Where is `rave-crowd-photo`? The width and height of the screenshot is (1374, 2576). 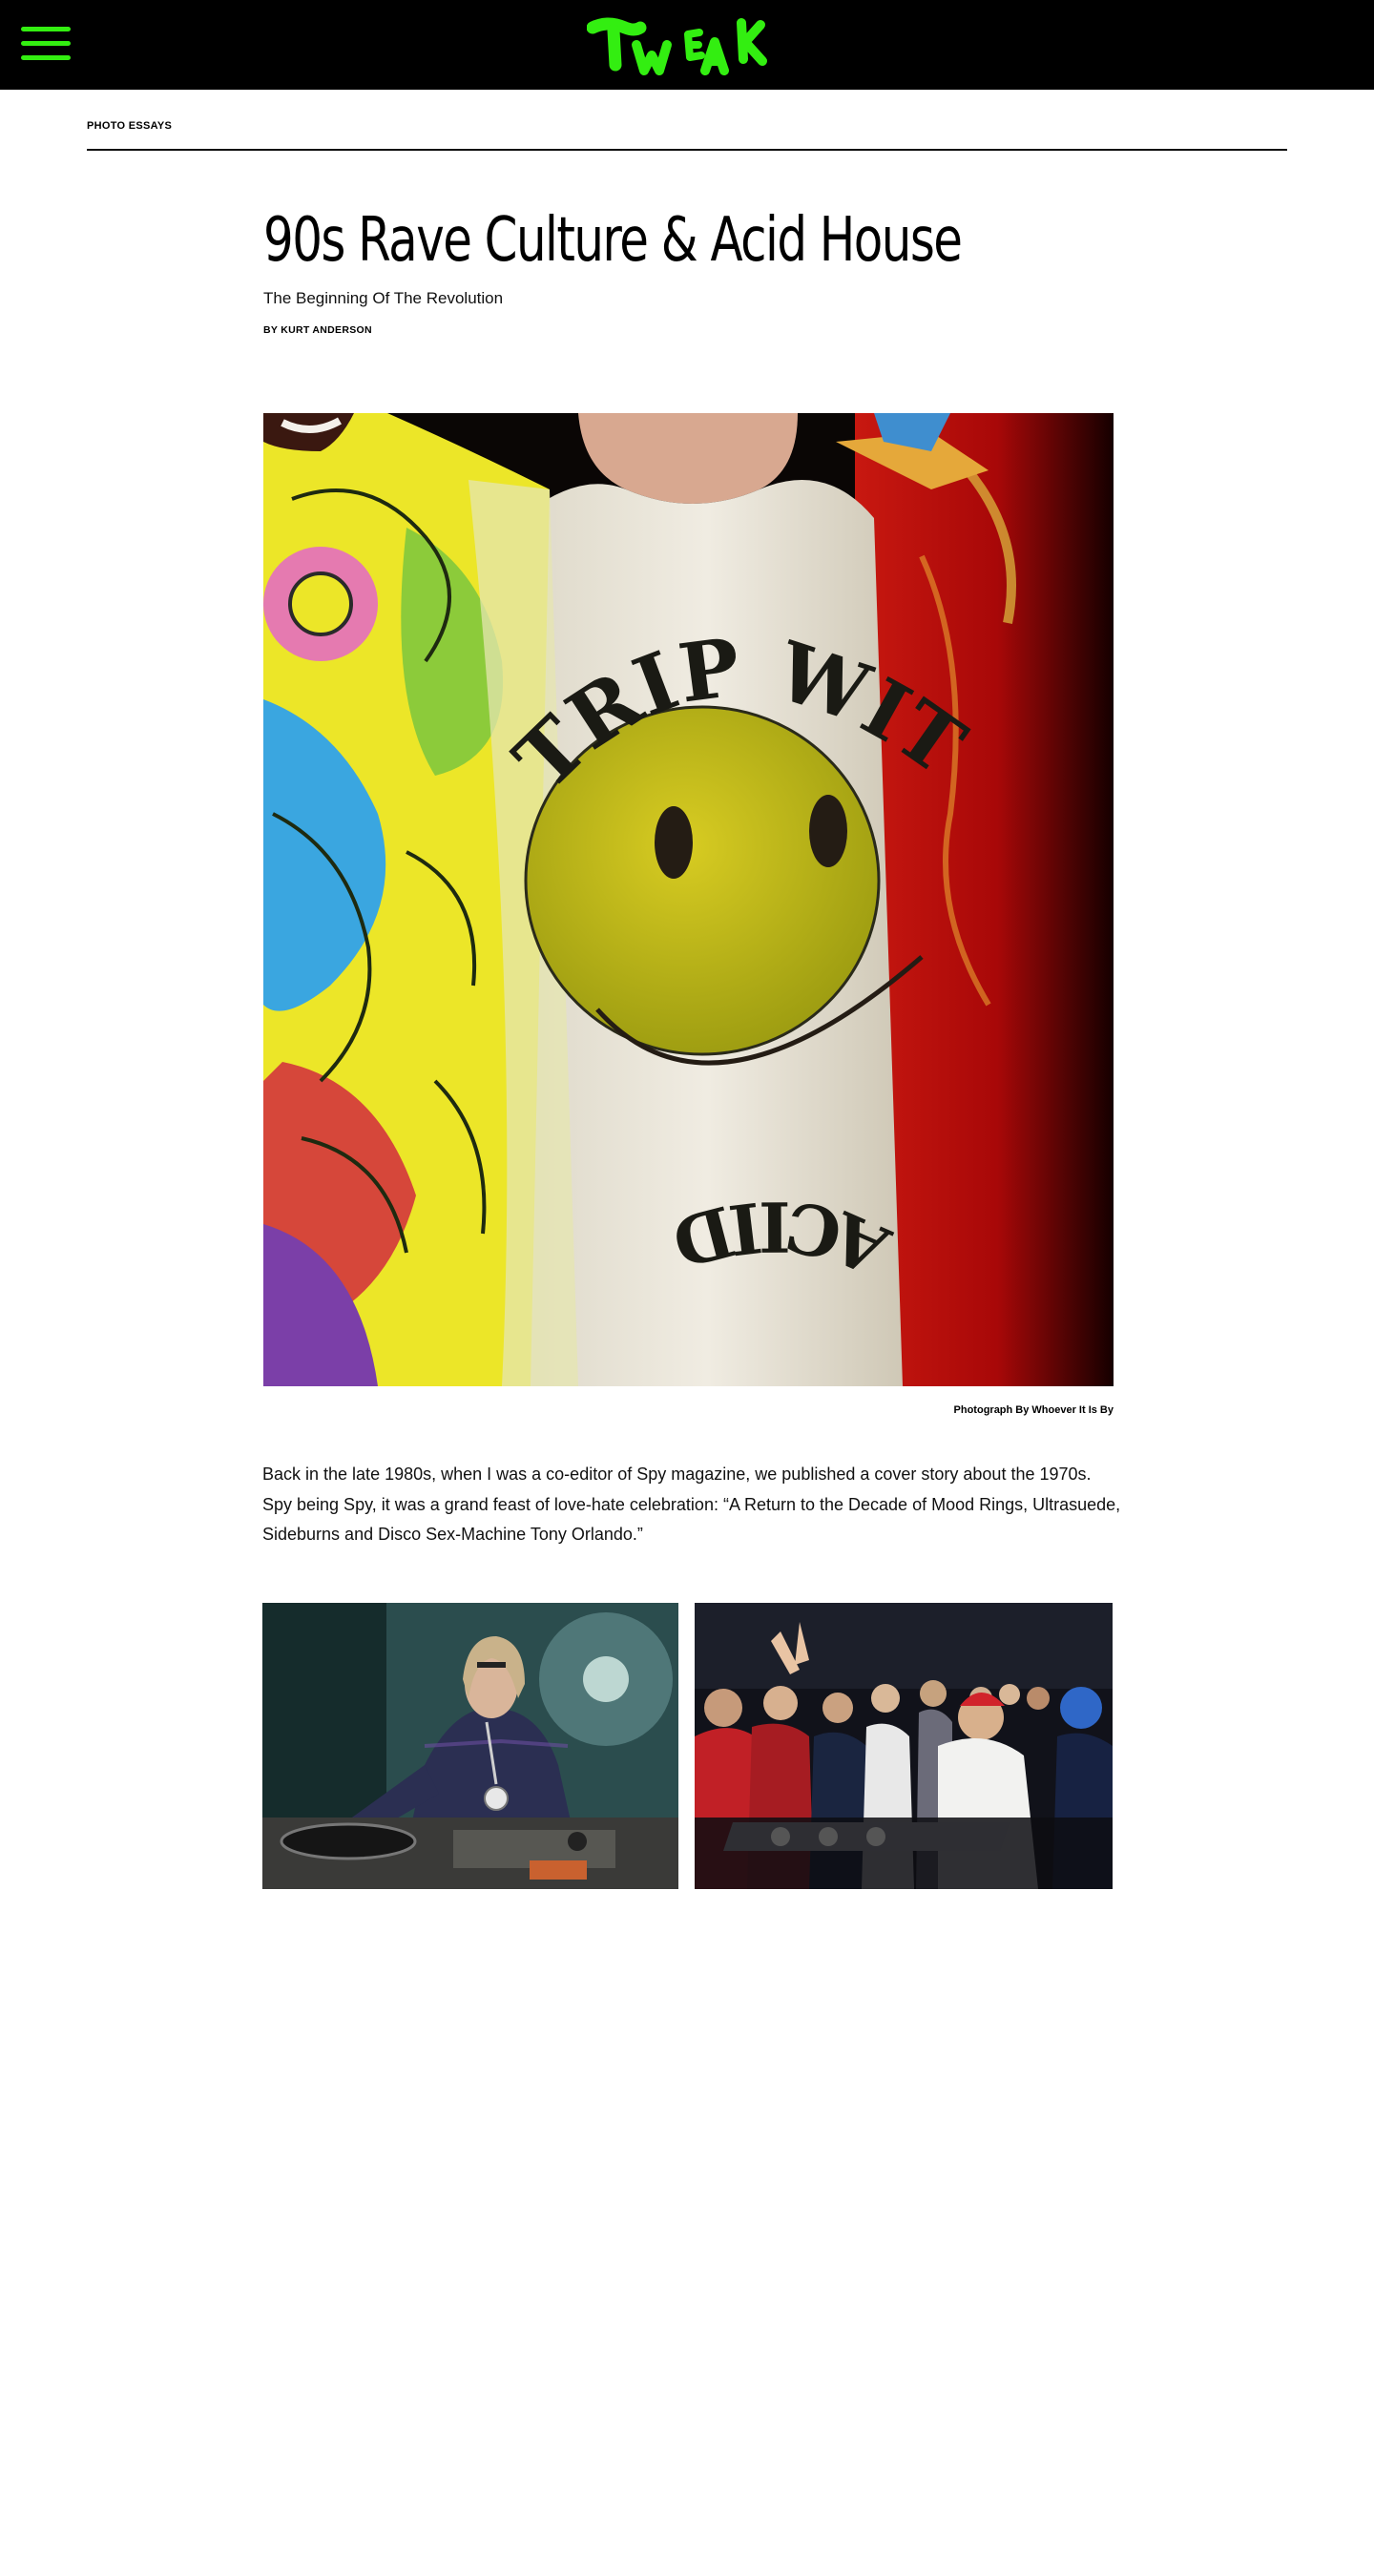 rave-crowd-photo is located at coordinates (904, 1746).